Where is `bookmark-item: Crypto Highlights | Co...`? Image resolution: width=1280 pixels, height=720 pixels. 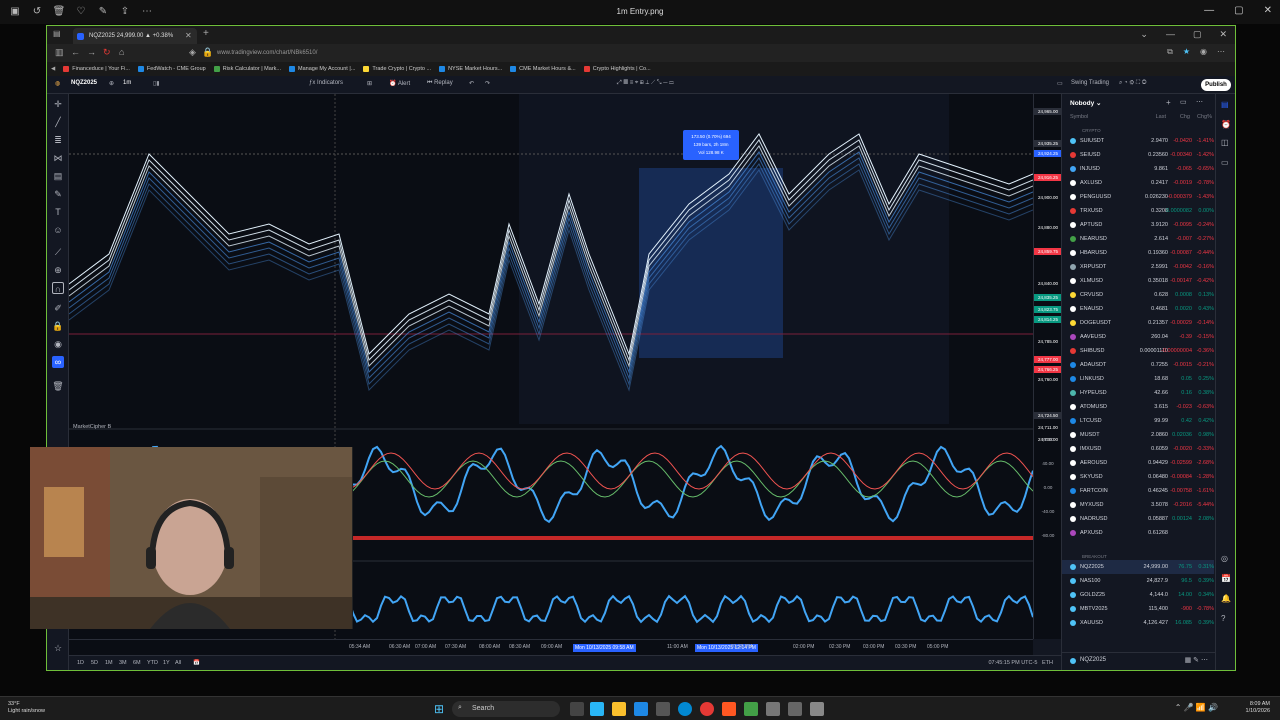 bookmark-item: Crypto Highlights | Co... is located at coordinates (617, 69).